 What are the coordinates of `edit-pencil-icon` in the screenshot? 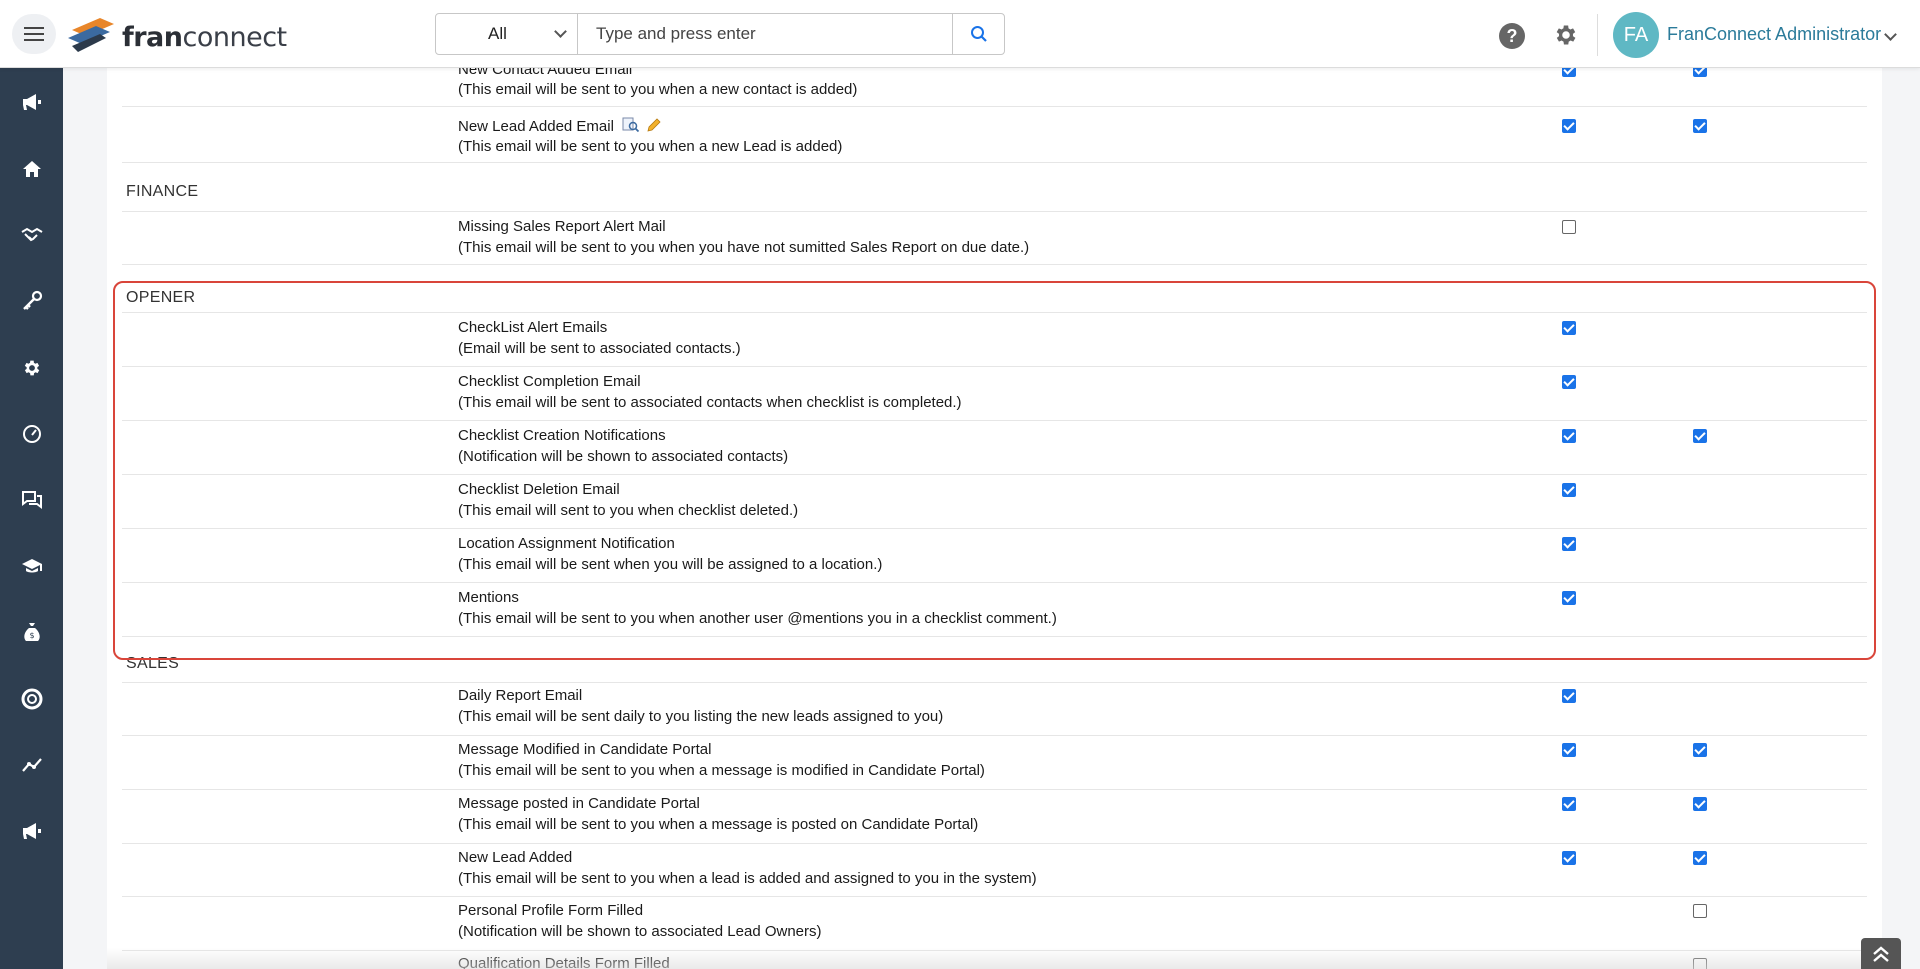 It's located at (654, 125).